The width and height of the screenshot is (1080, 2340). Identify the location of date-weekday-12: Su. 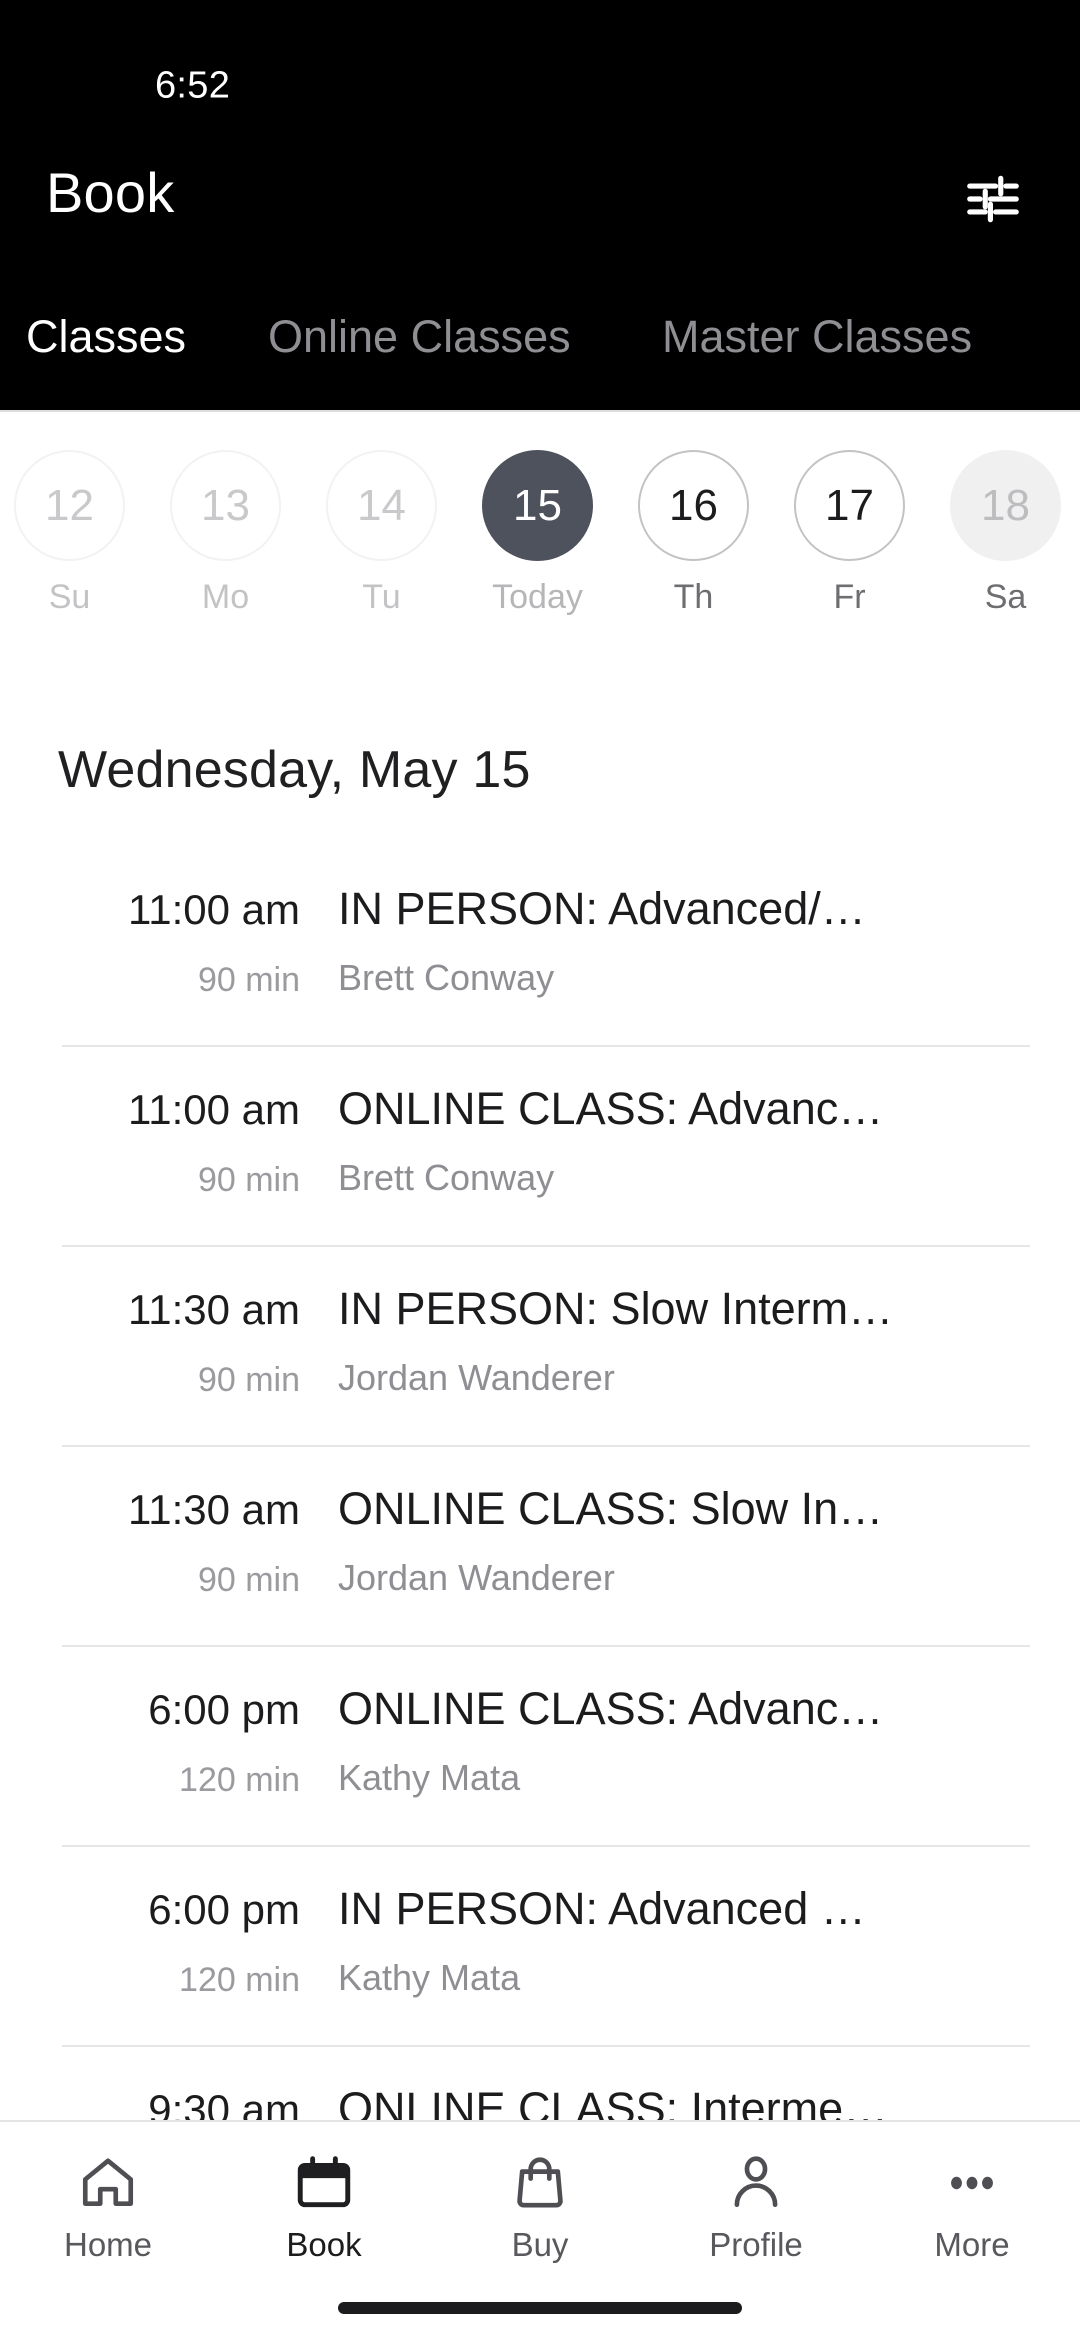
(69, 597).